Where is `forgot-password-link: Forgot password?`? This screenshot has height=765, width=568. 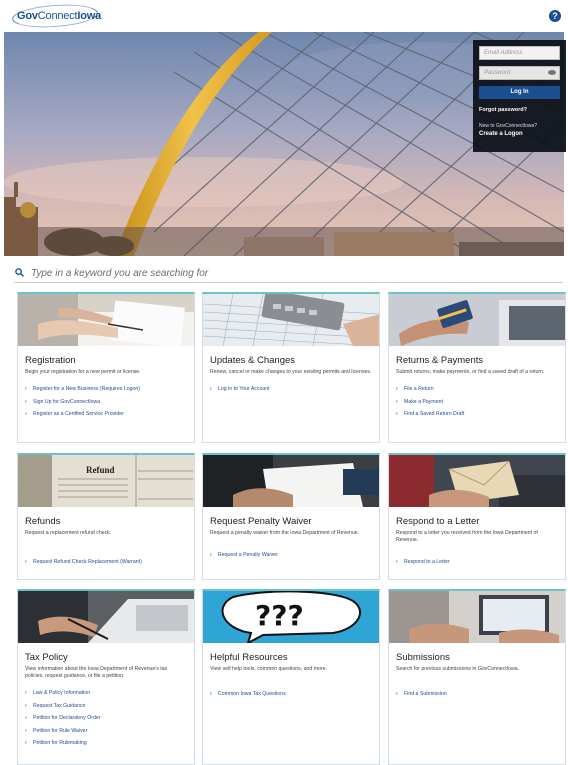
forgot-password-link: Forgot password? is located at coordinates (519, 110).